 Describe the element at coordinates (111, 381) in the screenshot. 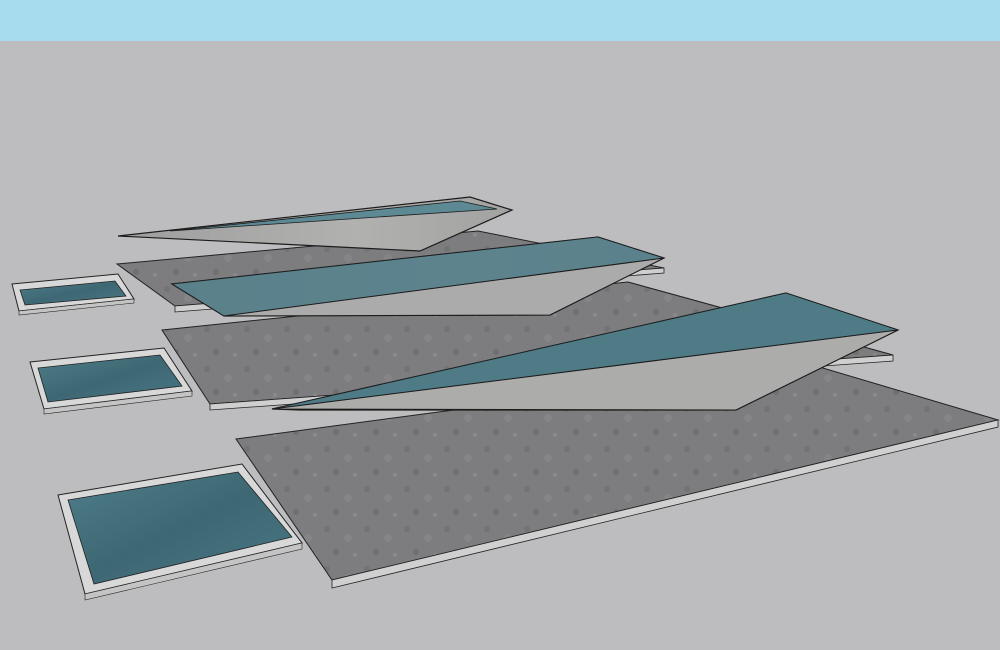

I see `pool-middle` at that location.